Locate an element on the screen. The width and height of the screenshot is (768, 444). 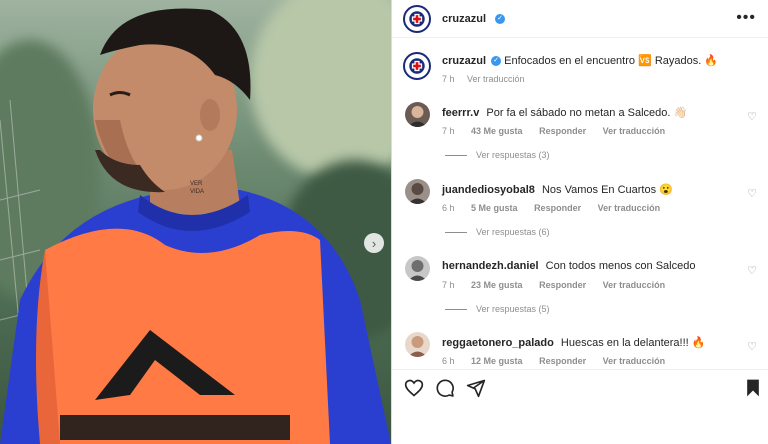
heart-icon is located at coordinates (414, 388).